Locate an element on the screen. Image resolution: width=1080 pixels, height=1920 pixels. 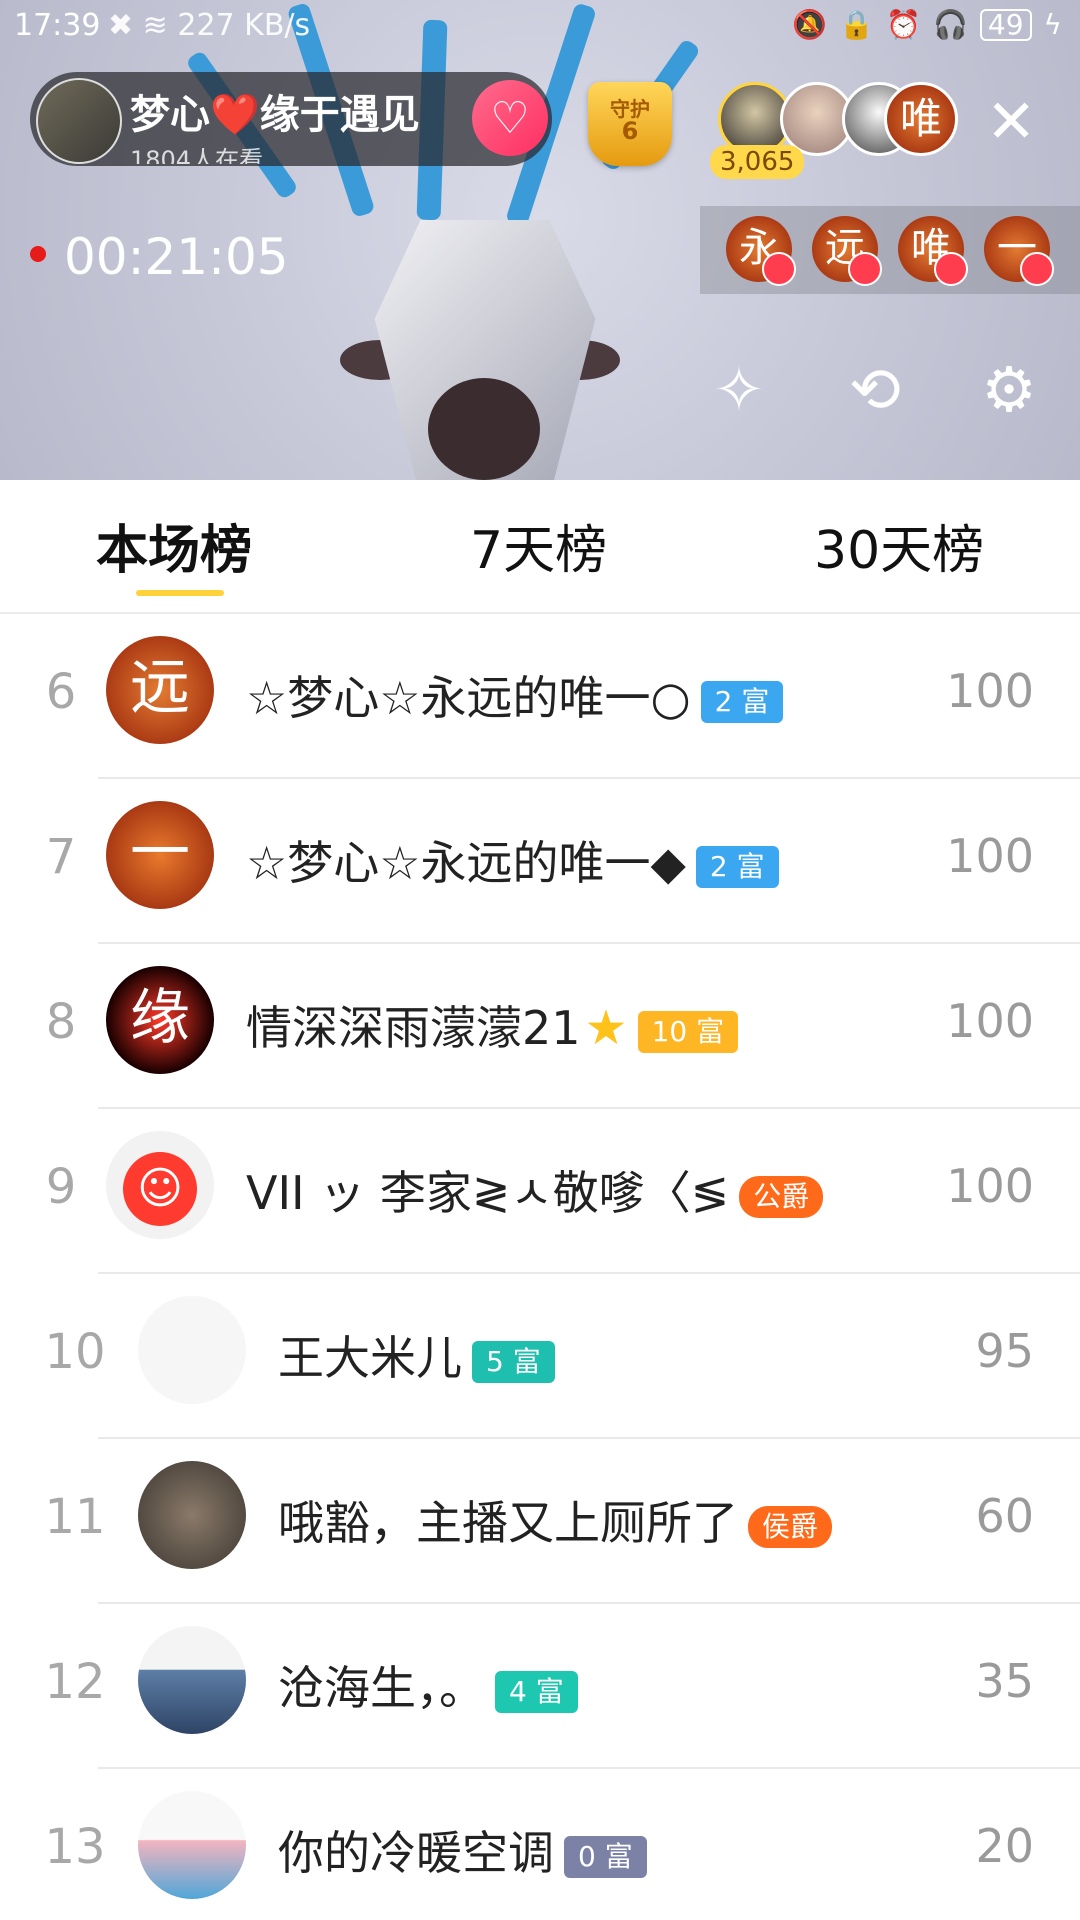
user-avatar: 缘 is located at coordinates (160, 1020).